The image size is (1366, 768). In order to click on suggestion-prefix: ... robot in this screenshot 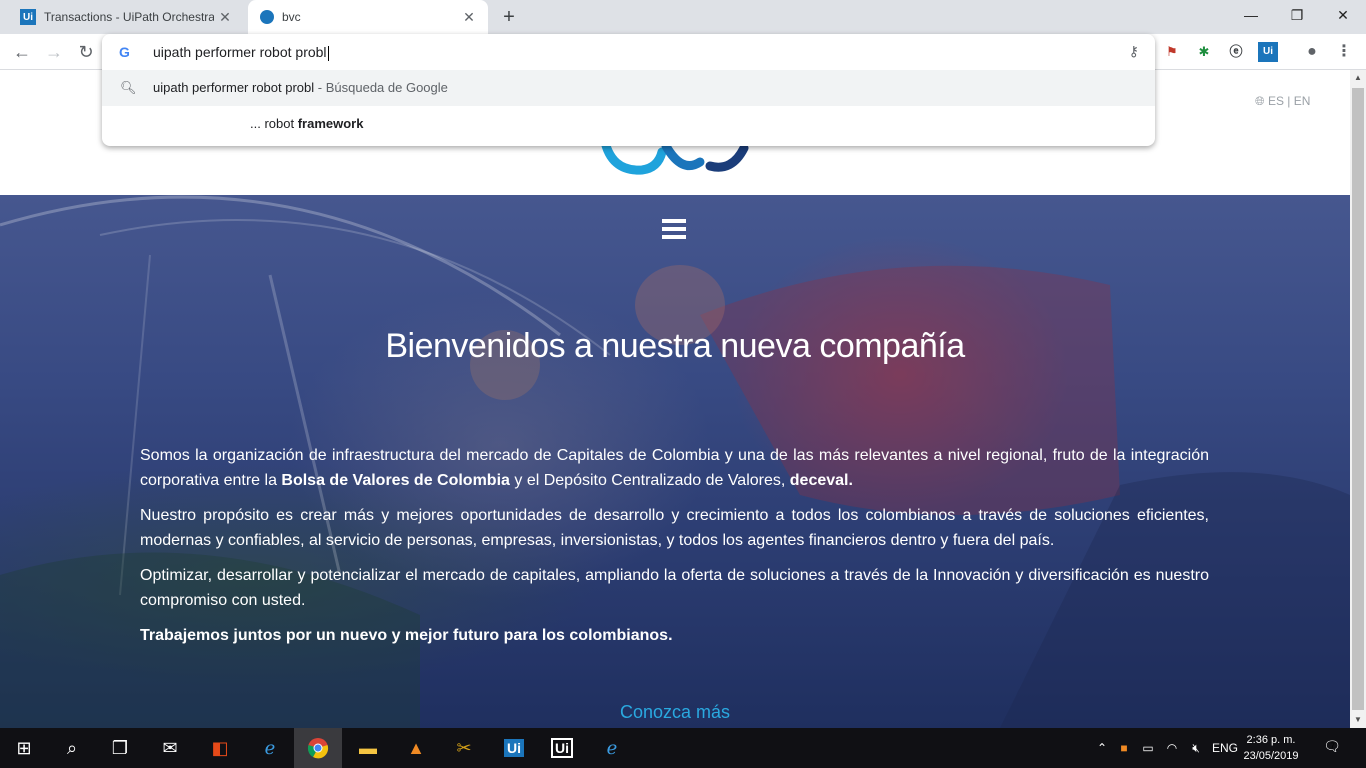, I will do `click(274, 123)`.